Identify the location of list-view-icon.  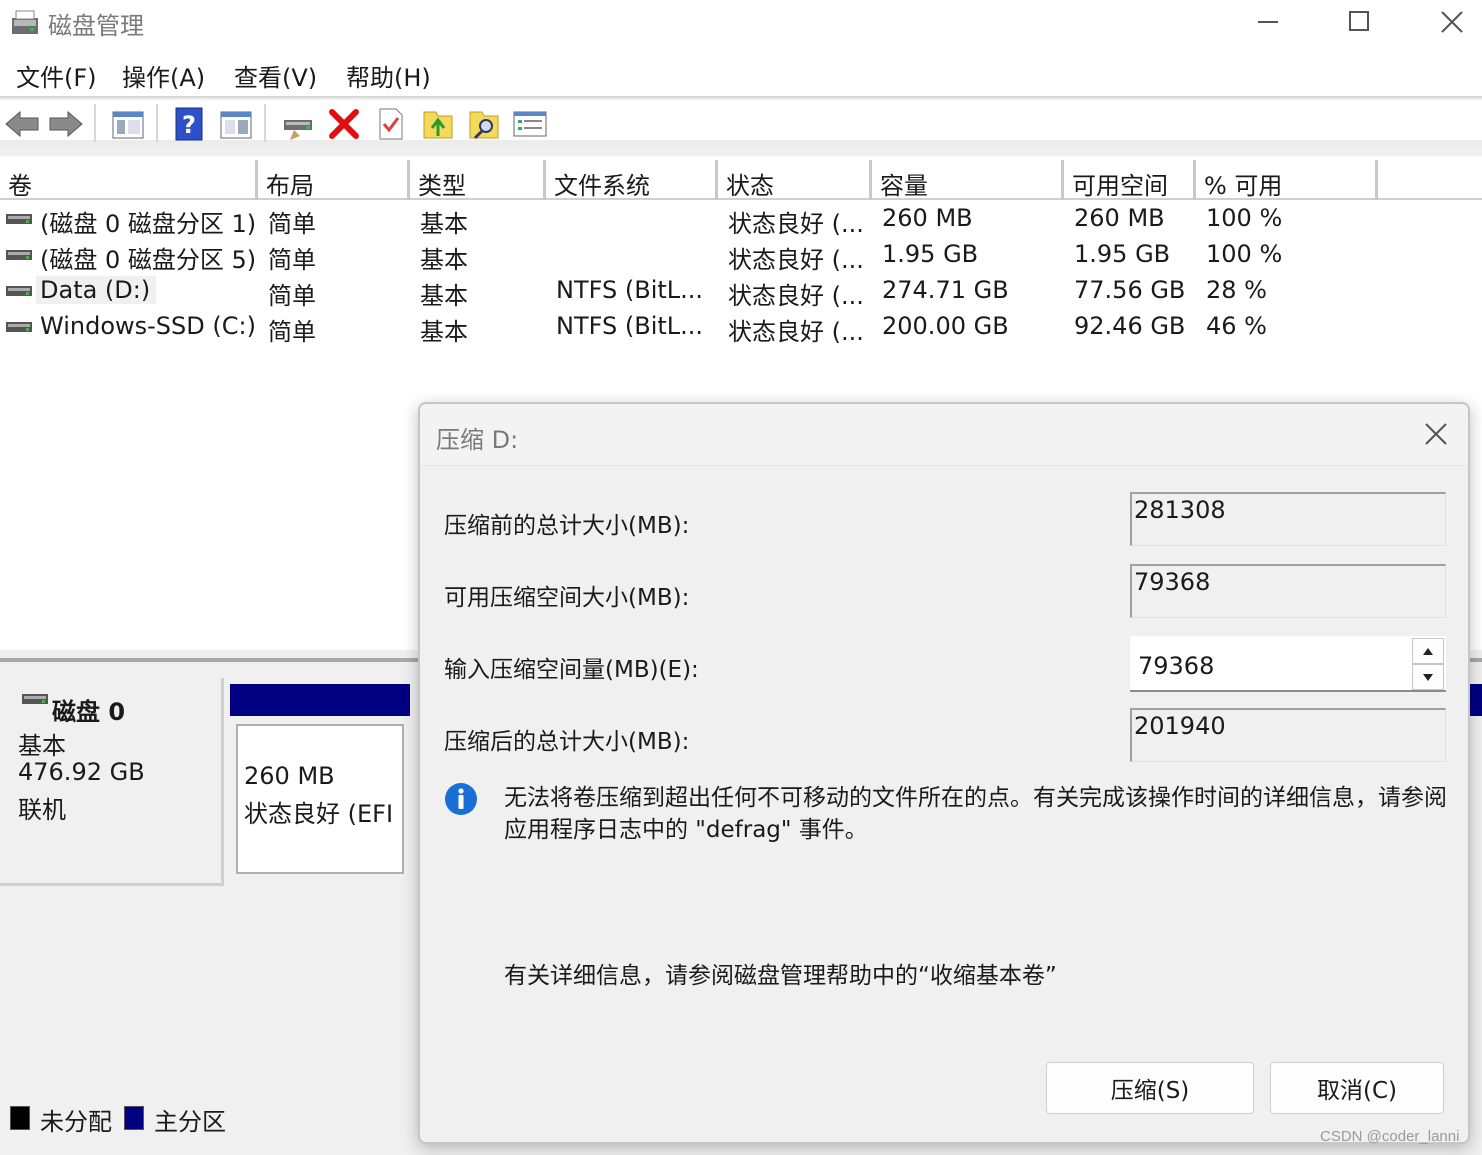
(530, 124).